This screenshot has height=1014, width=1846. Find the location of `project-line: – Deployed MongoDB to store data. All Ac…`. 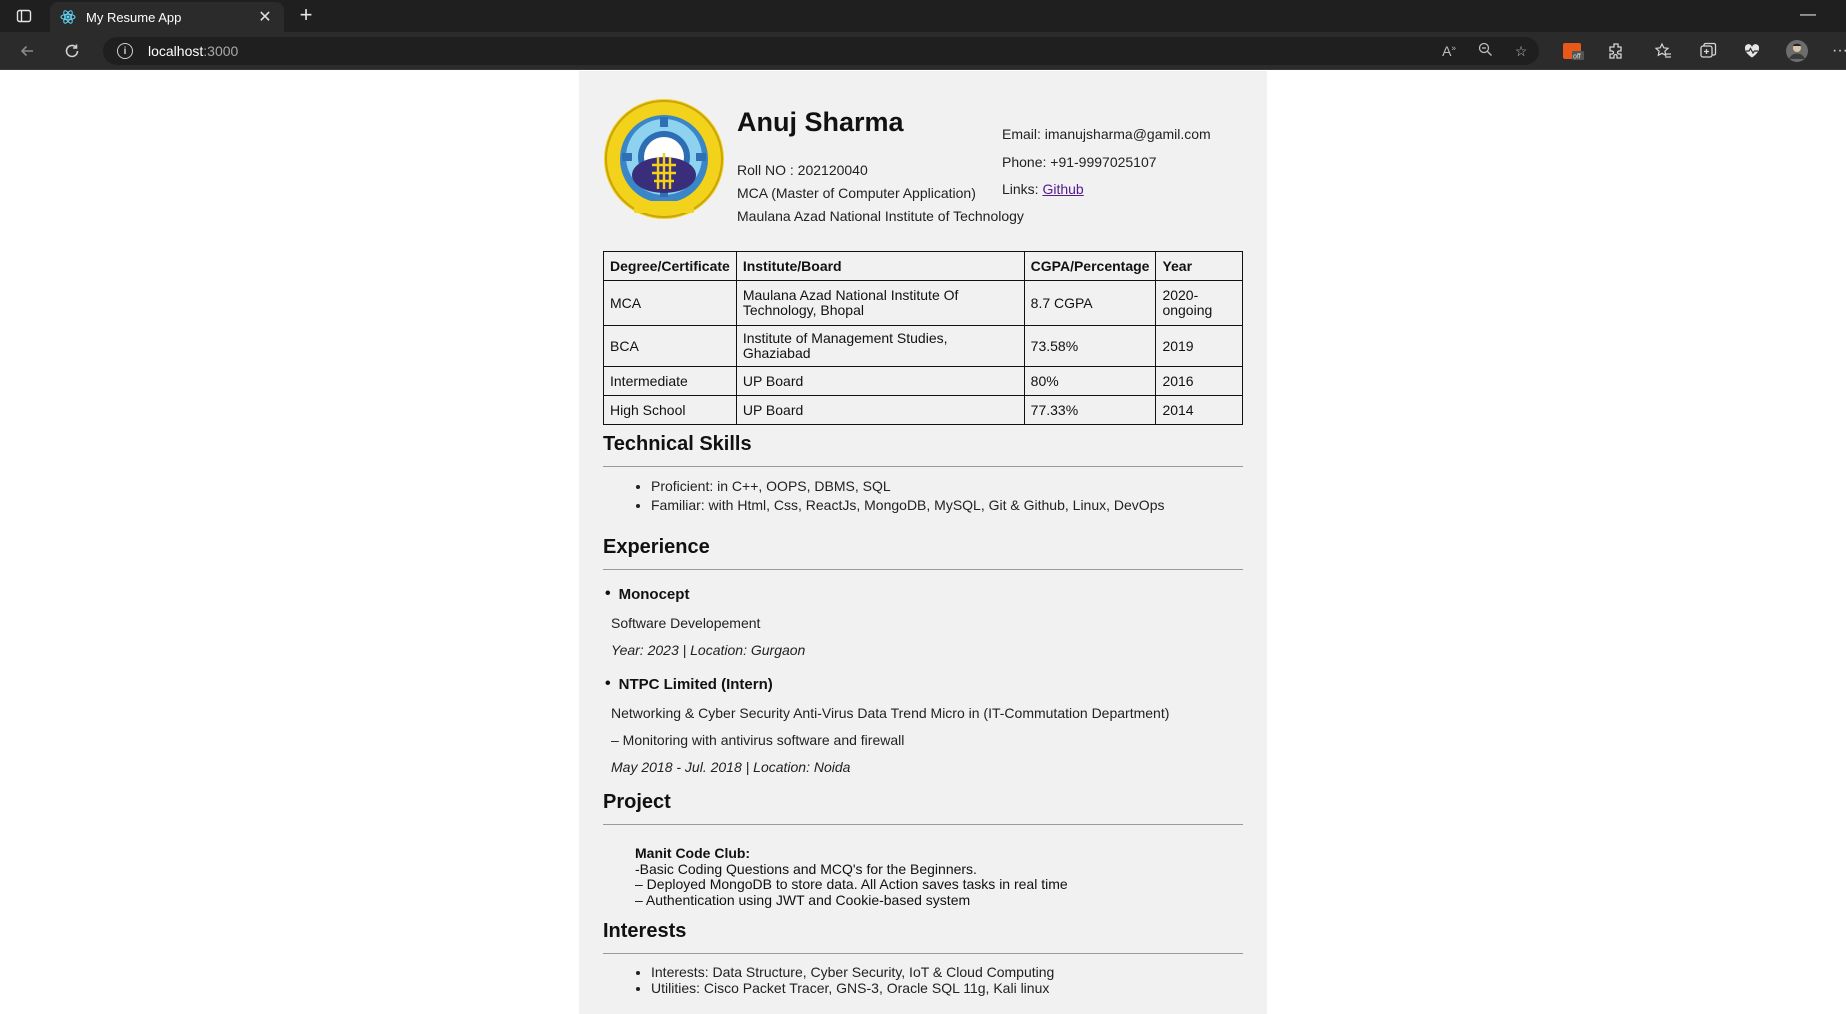

project-line: – Deployed MongoDB to store data. All Ac… is located at coordinates (851, 884).